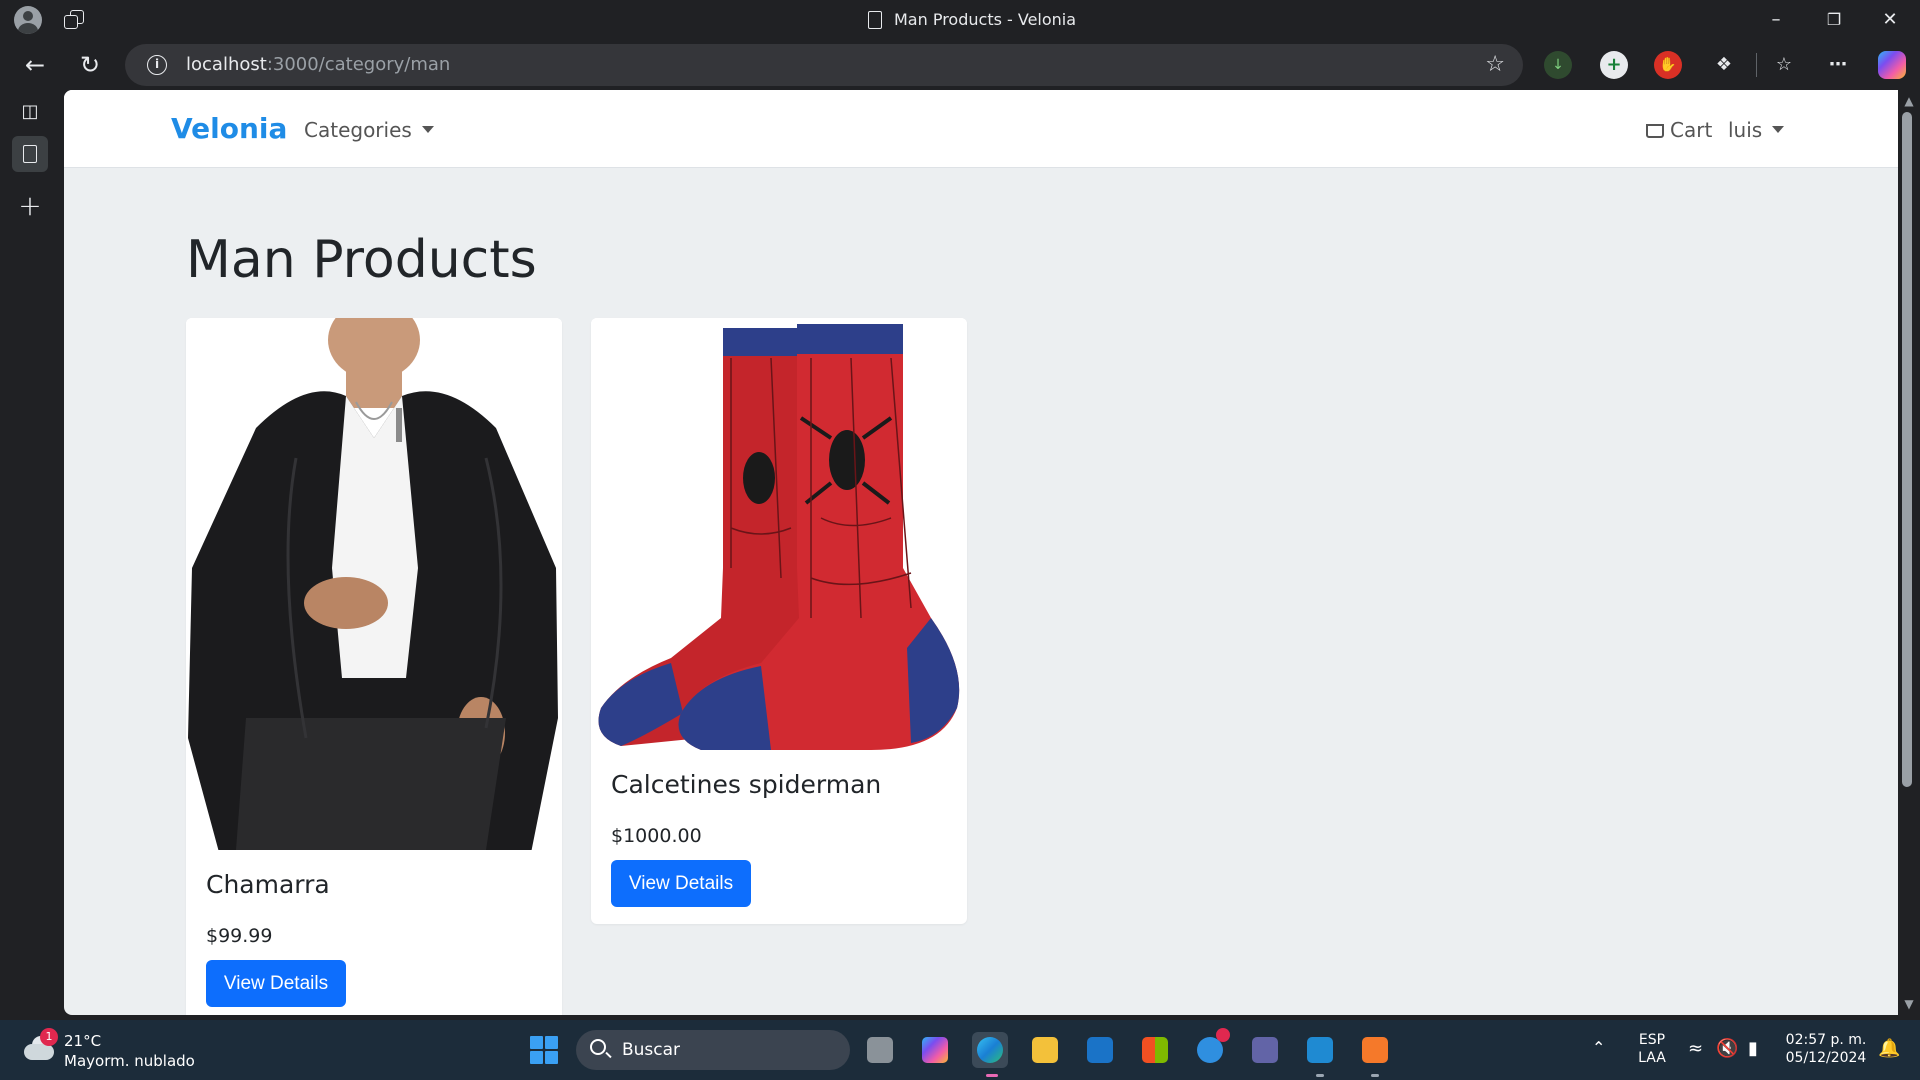 The width and height of the screenshot is (1920, 1080). Describe the element at coordinates (49, 1037) in the screenshot. I see `weather-badge: 1` at that location.